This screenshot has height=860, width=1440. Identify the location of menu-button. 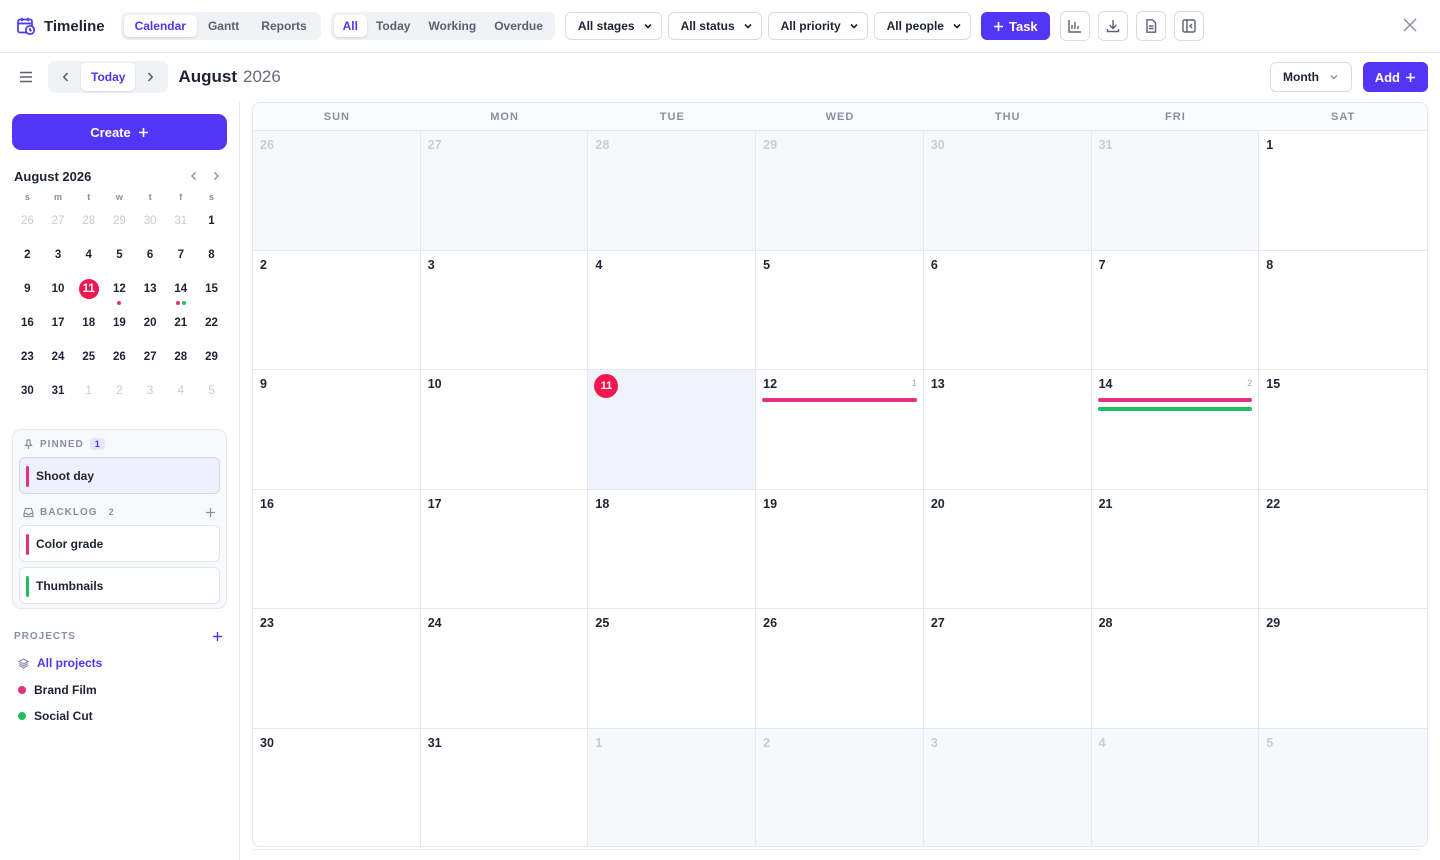
(26, 77).